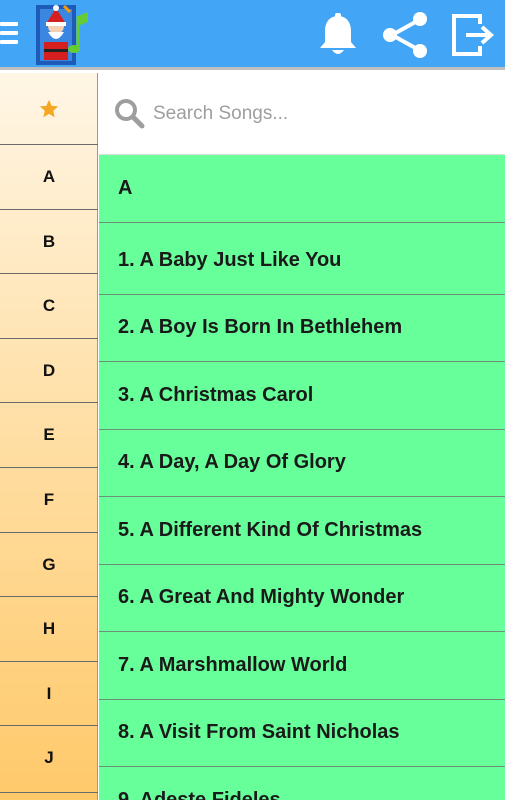  I want to click on star-icon, so click(49, 108).